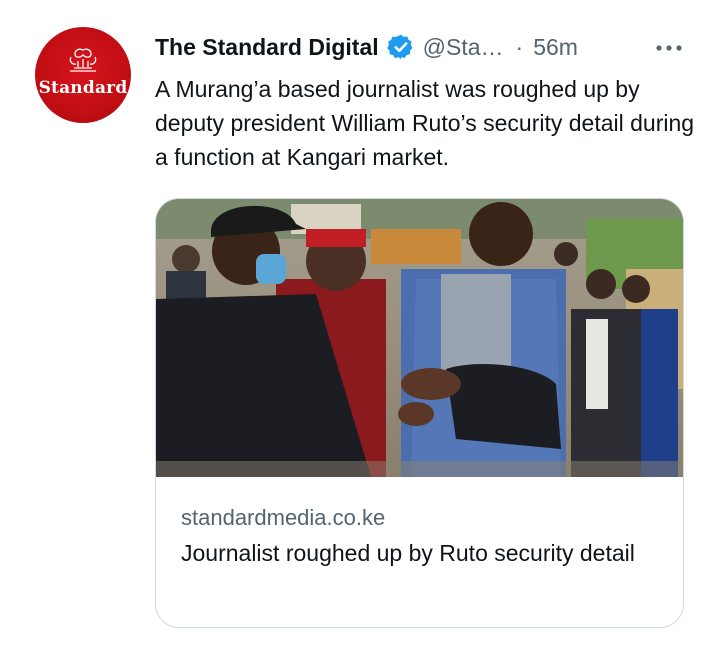 The width and height of the screenshot is (720, 653). I want to click on avatar: Standard, so click(83, 75).